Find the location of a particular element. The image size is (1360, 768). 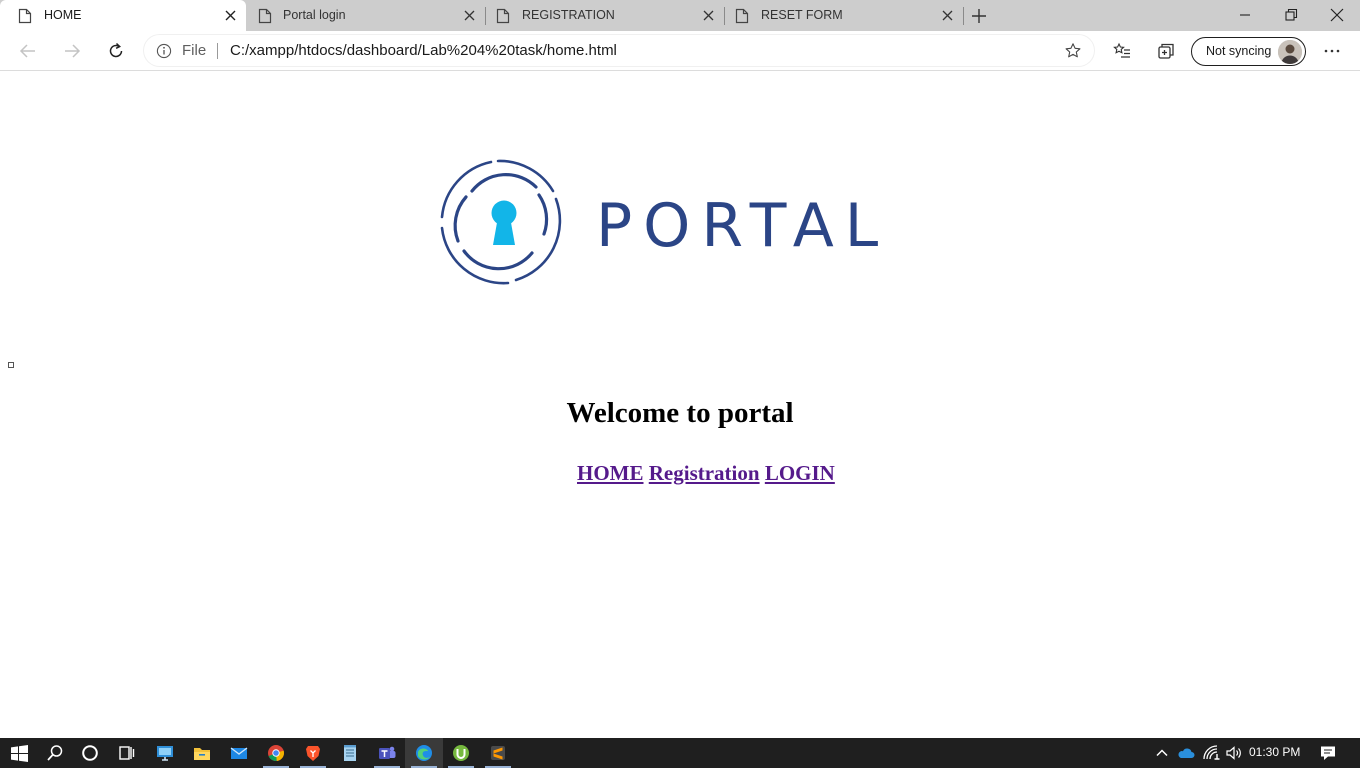

minimize-icon is located at coordinates (1245, 15).